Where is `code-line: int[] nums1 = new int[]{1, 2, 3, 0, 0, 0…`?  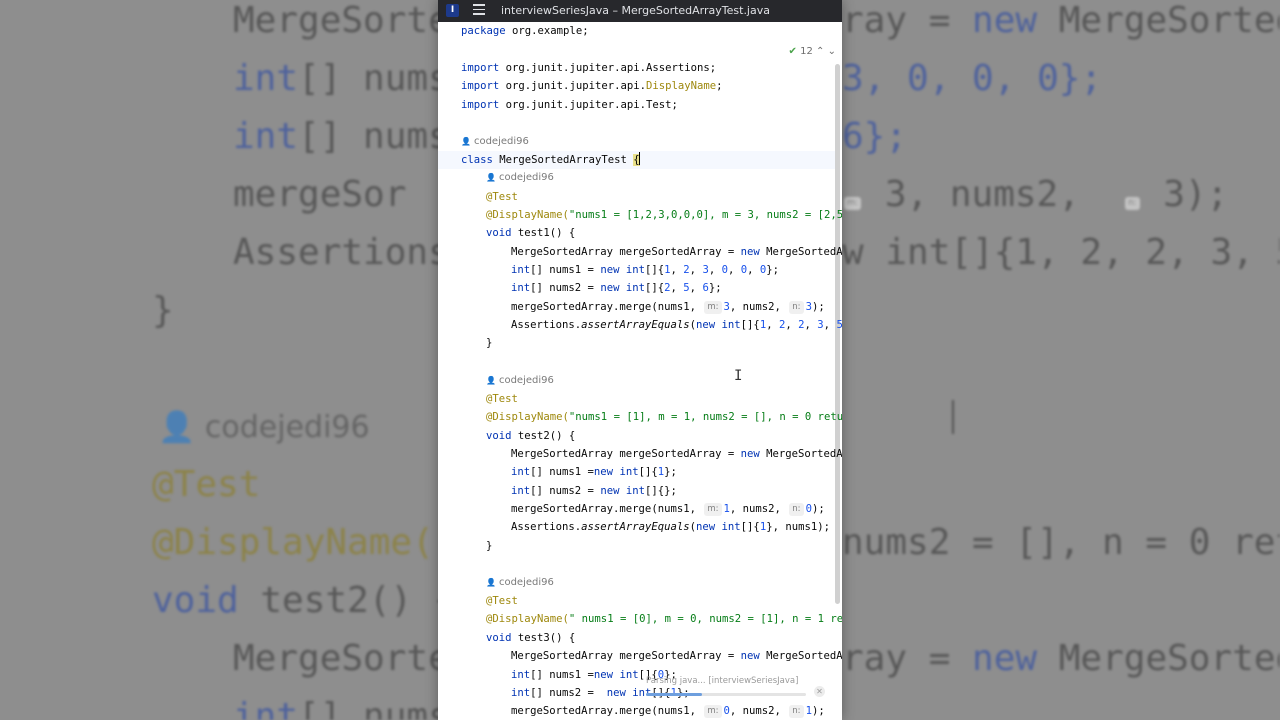
code-line: int[] nums1 = new int[]{1, 2, 3, 0, 0, 0… is located at coordinates (645, 270).